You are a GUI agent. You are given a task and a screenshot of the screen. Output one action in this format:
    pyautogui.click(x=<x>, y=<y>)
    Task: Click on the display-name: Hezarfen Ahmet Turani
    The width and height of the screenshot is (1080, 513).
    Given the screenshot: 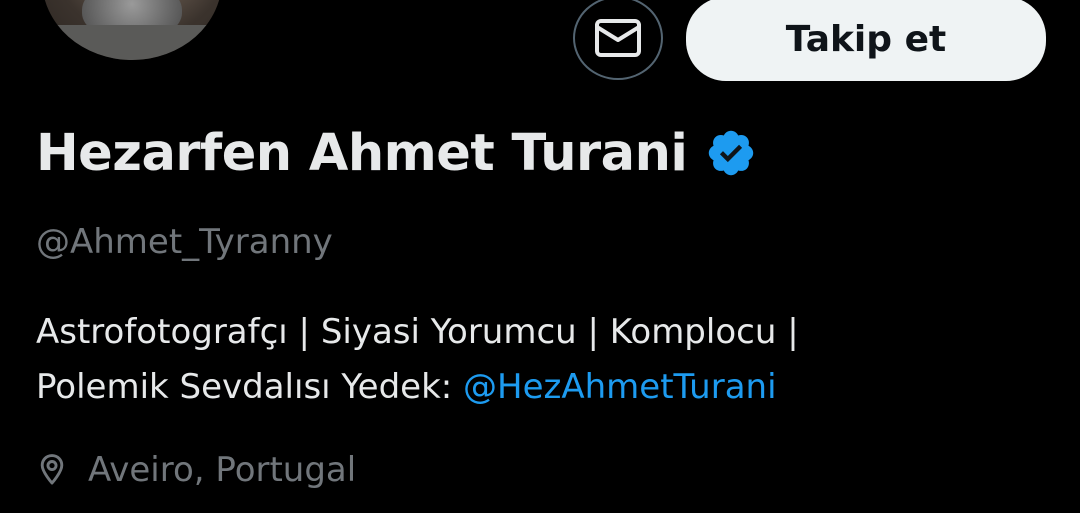 What is the action you would take?
    pyautogui.click(x=362, y=153)
    